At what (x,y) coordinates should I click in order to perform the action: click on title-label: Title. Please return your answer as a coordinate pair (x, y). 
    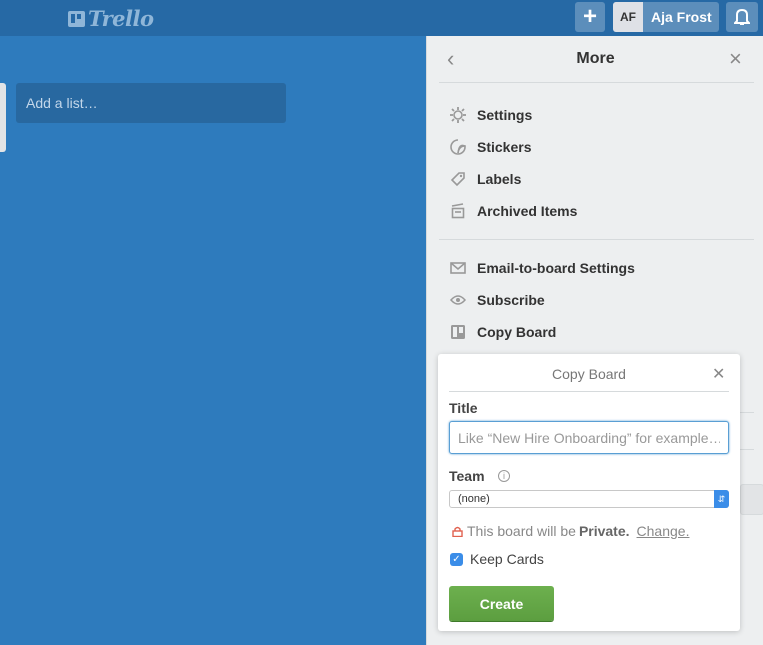
    Looking at the image, I should click on (463, 408).